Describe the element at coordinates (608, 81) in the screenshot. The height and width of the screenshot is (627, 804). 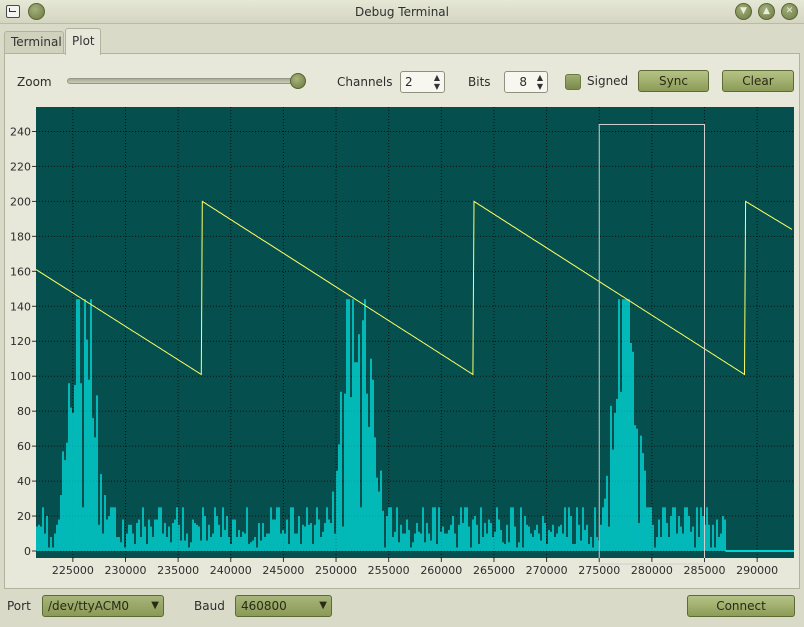
I see `signed-label: Signed` at that location.